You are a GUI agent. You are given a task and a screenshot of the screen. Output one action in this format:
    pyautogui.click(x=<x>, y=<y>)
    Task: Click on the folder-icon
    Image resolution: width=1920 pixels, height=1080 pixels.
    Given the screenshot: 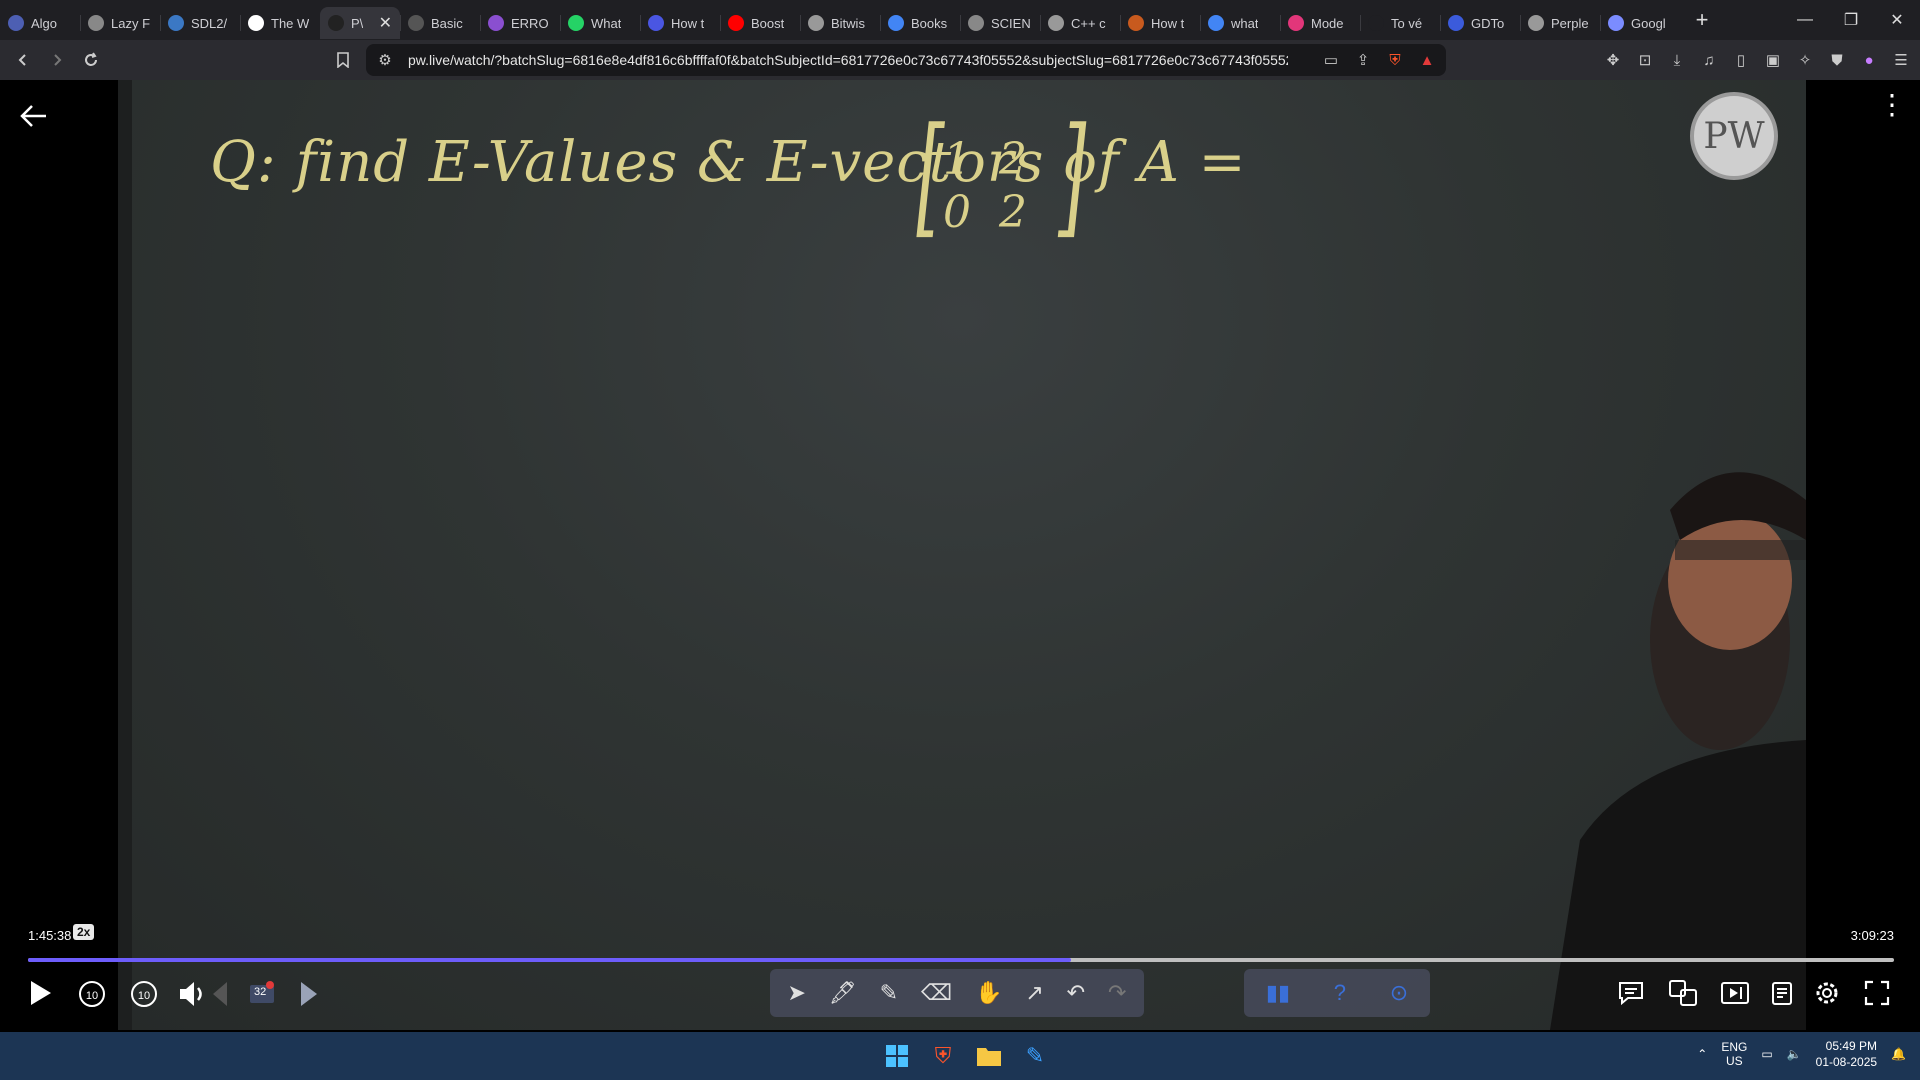 What is the action you would take?
    pyautogui.click(x=989, y=1057)
    